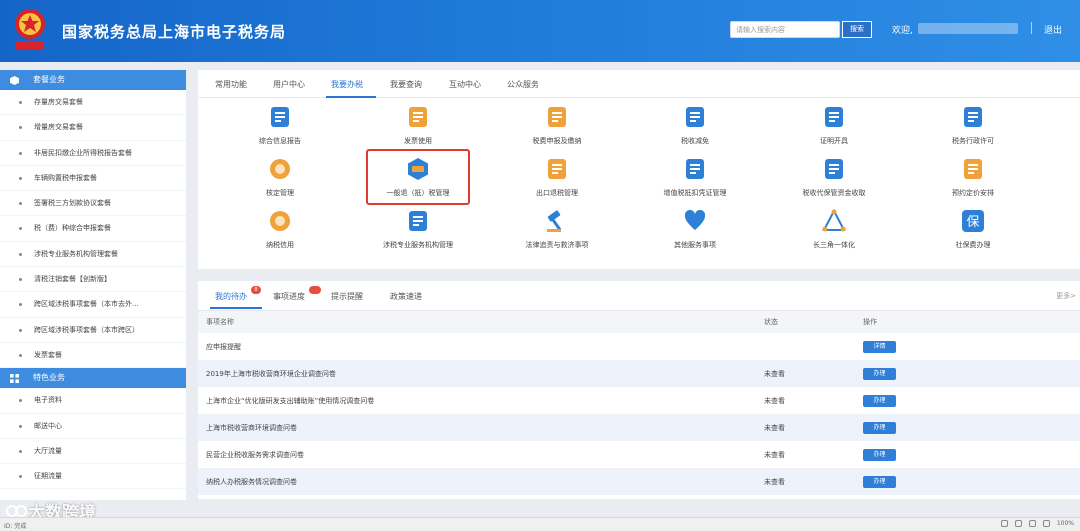 This screenshot has height=531, width=1080. Describe the element at coordinates (857, 29) in the screenshot. I see `search-button: 搜索` at that location.